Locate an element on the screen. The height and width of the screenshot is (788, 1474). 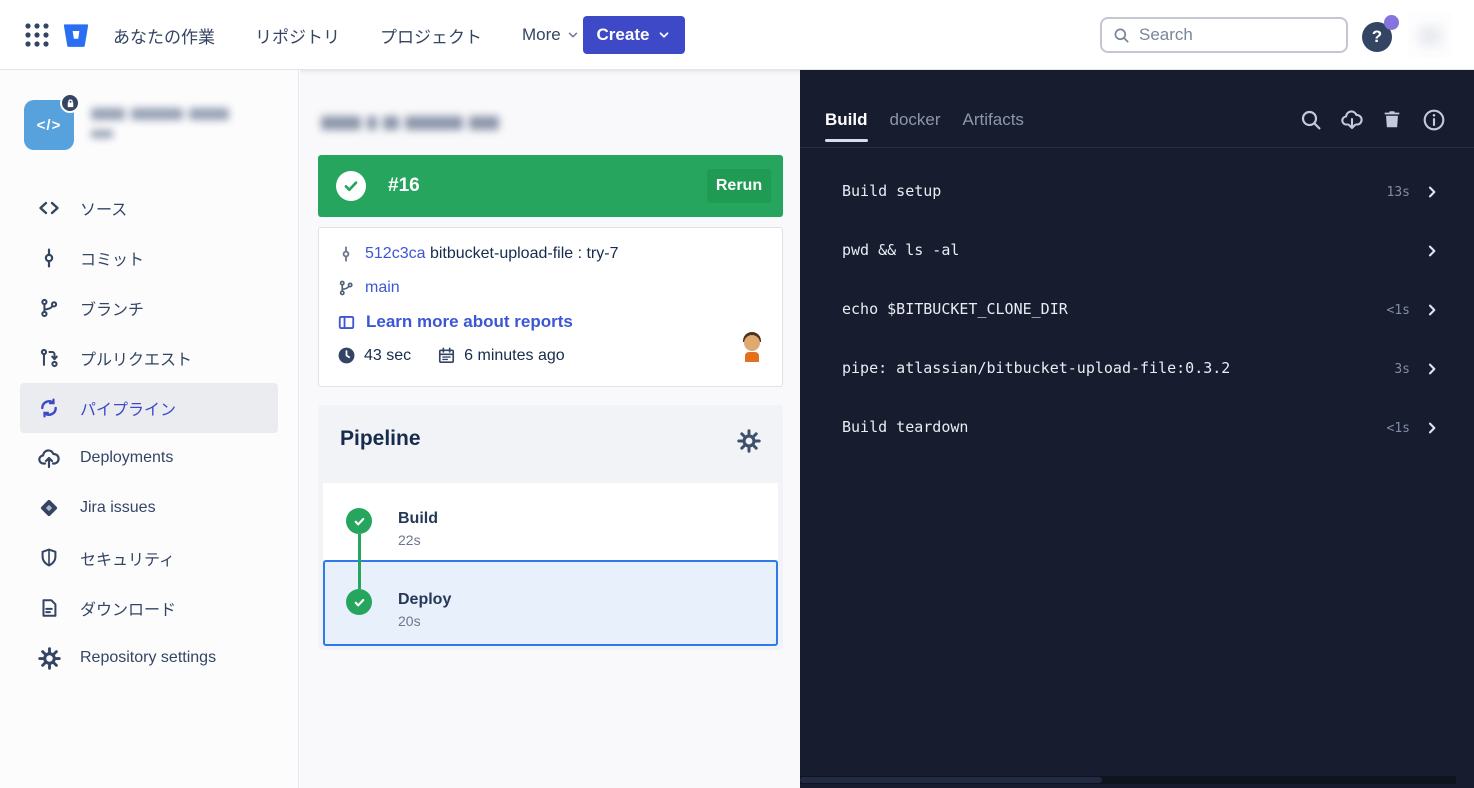
tab-artifacts: Artifacts is located at coordinates (993, 126).